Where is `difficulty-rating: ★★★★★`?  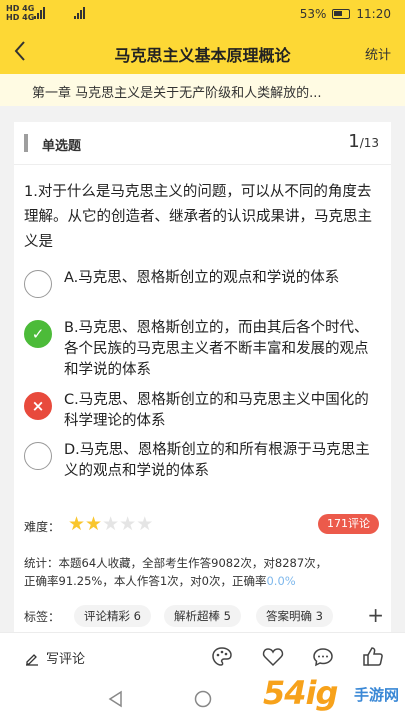
difficulty-rating: ★★★★★ is located at coordinates (110, 524).